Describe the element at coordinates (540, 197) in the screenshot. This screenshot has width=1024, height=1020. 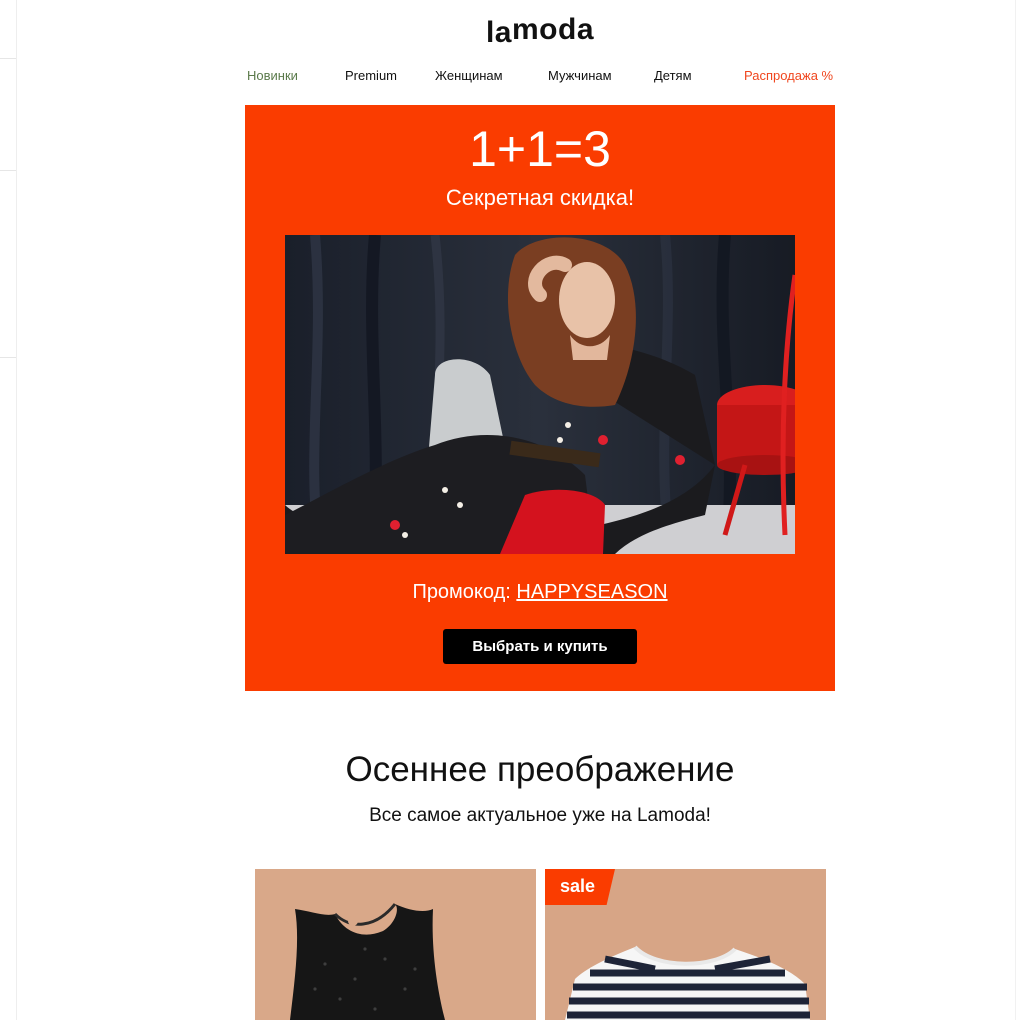
I see `hero-subtitle: Секретная скидка!` at that location.